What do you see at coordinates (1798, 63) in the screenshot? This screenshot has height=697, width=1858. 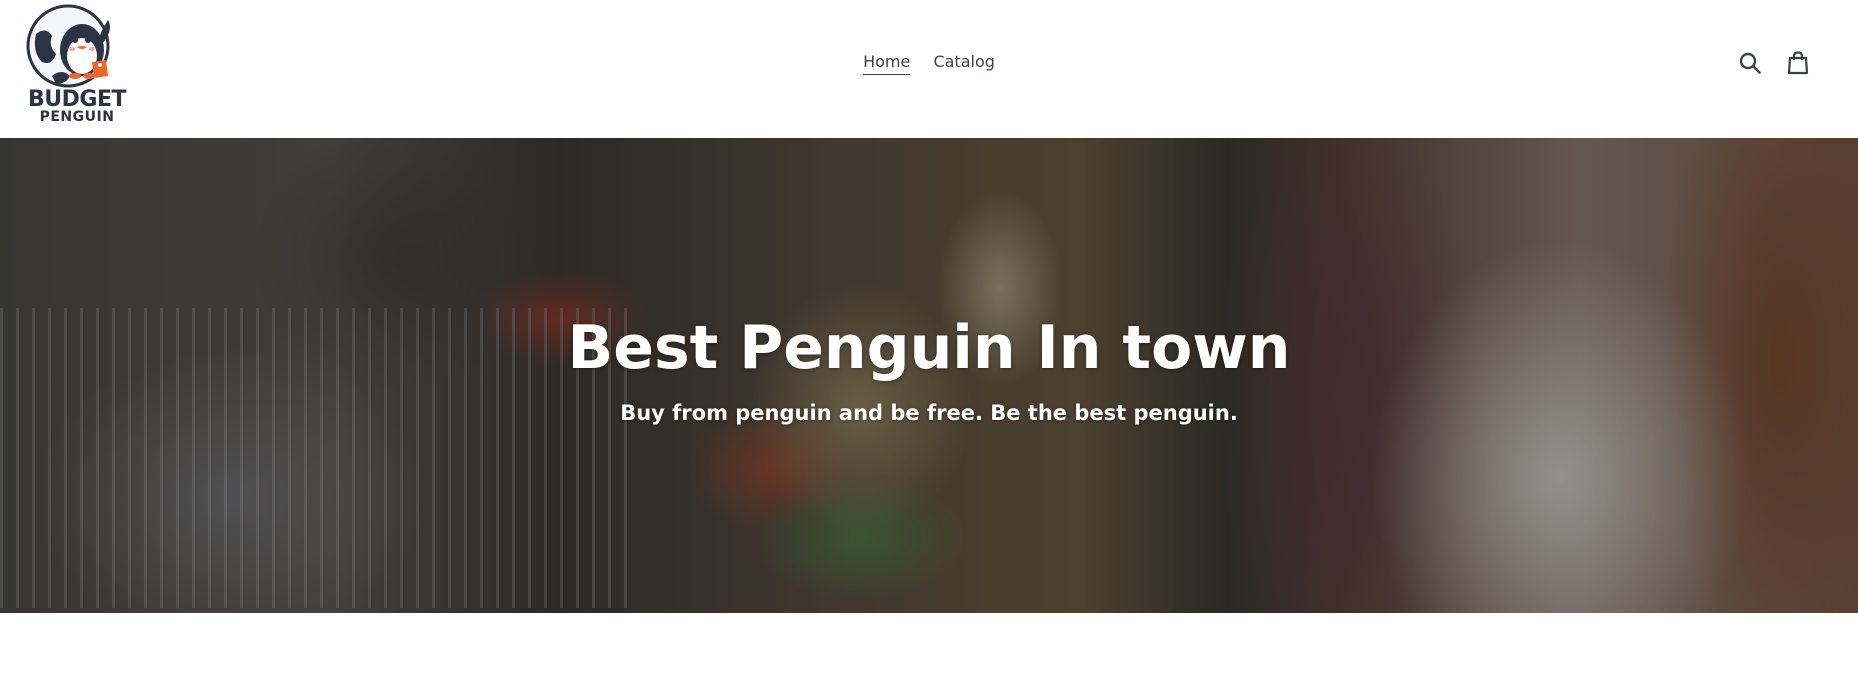 I see `cart-icon` at bounding box center [1798, 63].